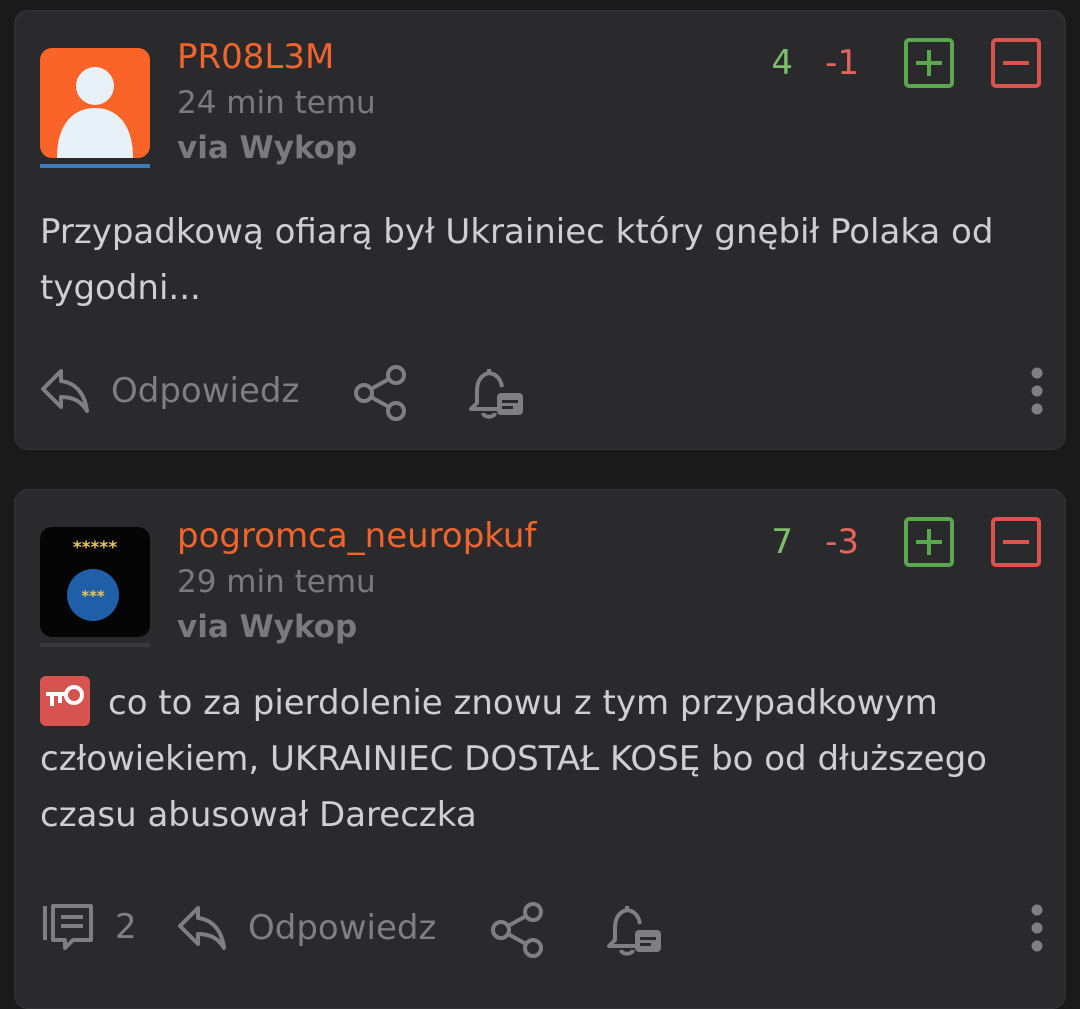  I want to click on upvote-count: 4, so click(782, 63).